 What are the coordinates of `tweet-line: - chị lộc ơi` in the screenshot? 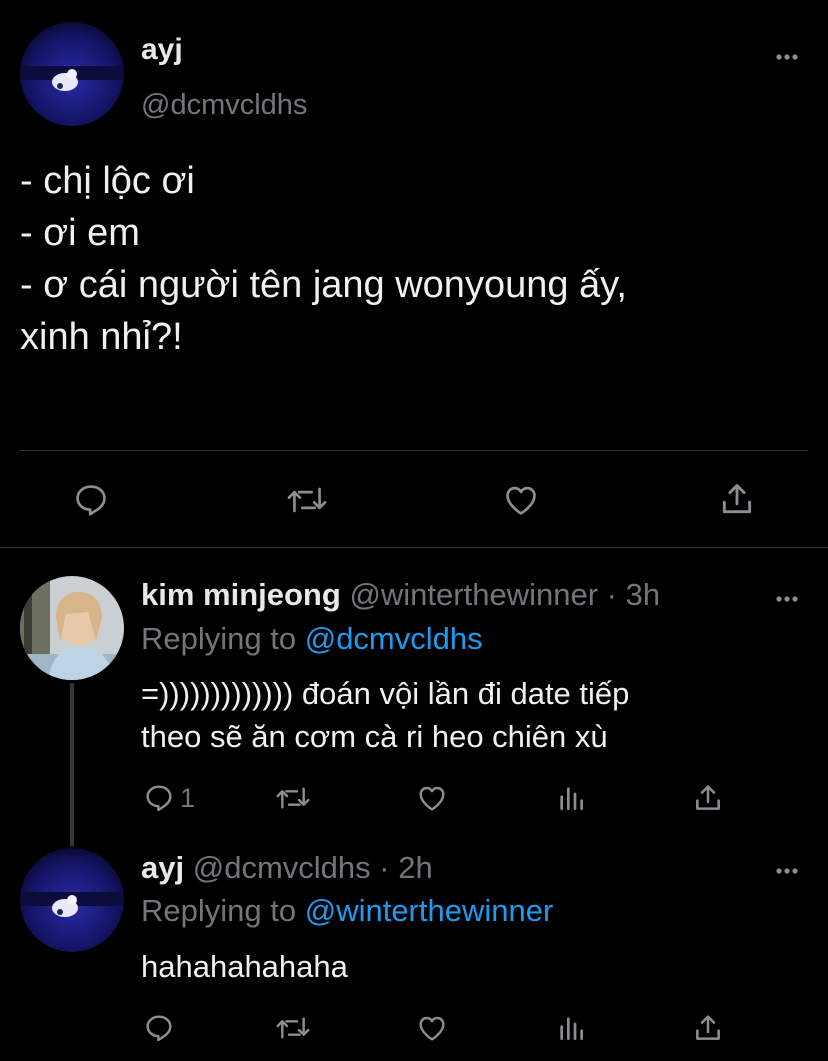 It's located at (107, 181).